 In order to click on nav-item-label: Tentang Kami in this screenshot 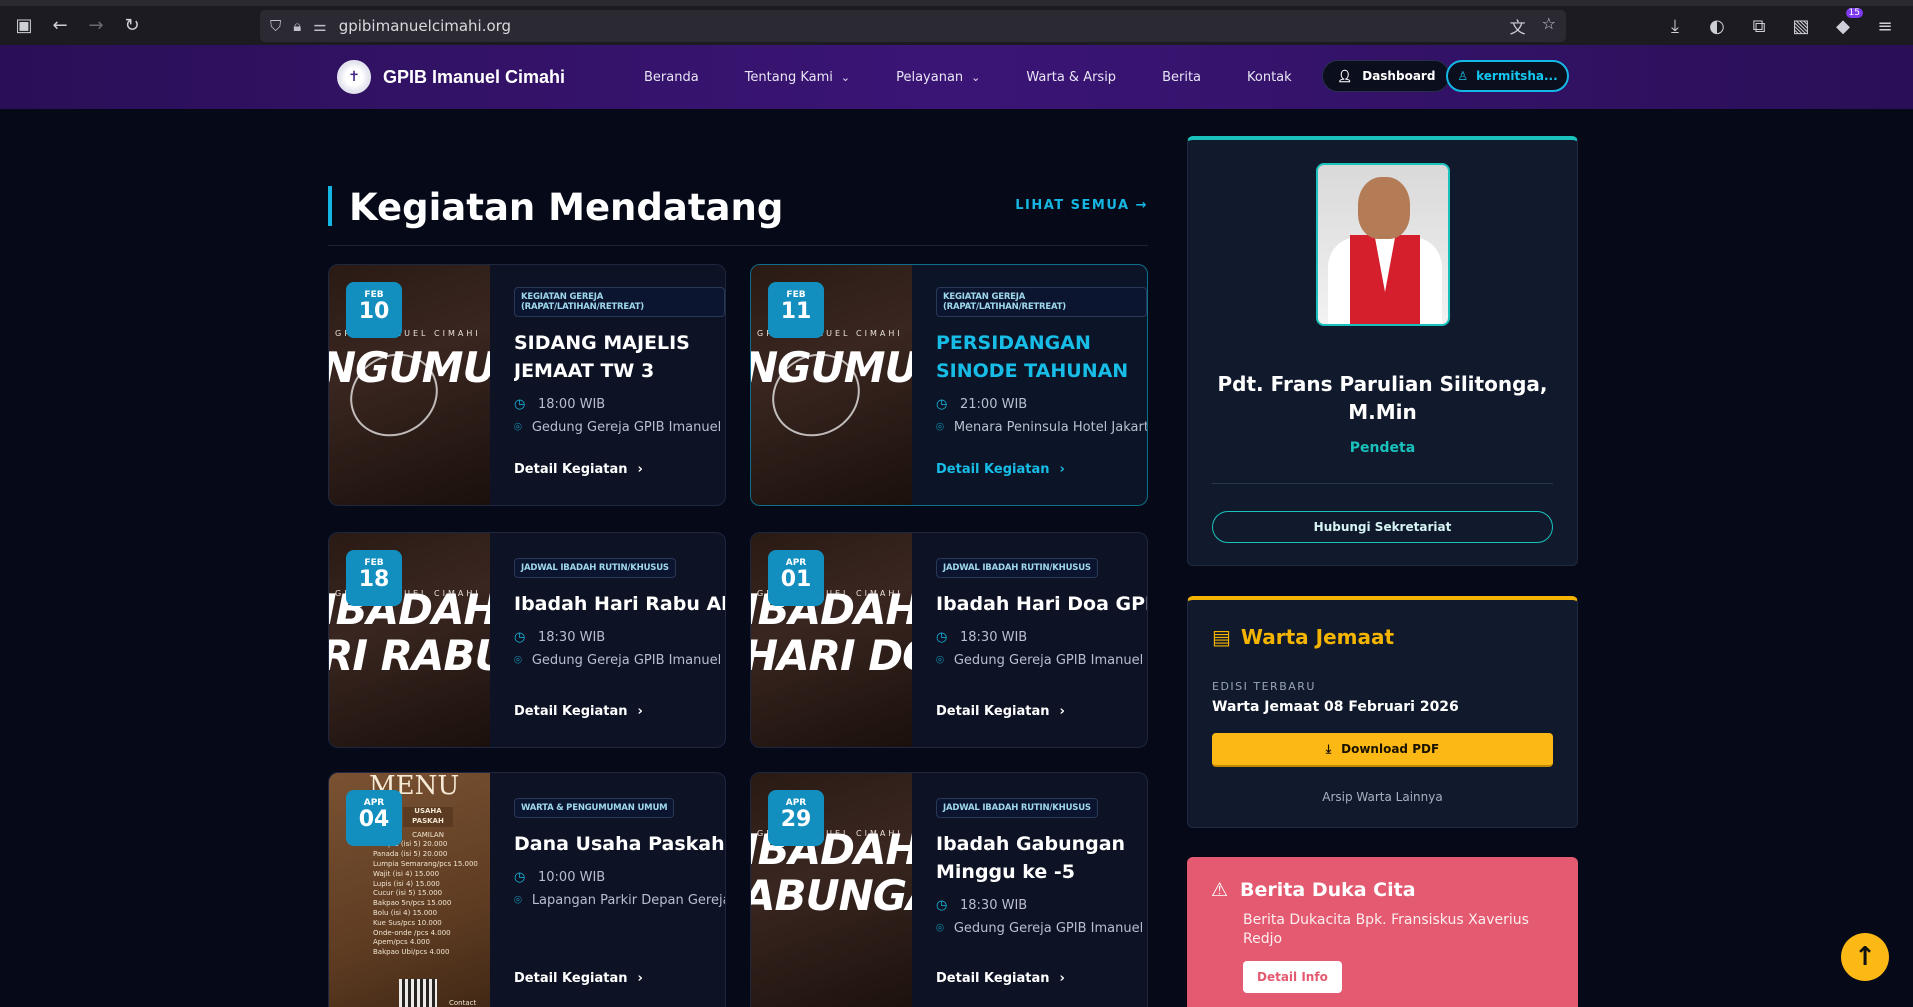, I will do `click(788, 77)`.